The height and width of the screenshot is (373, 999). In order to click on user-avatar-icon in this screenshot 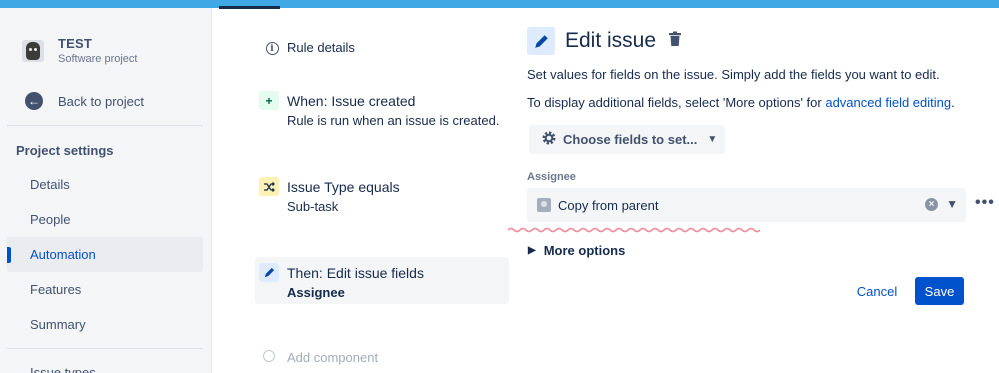, I will do `click(544, 205)`.